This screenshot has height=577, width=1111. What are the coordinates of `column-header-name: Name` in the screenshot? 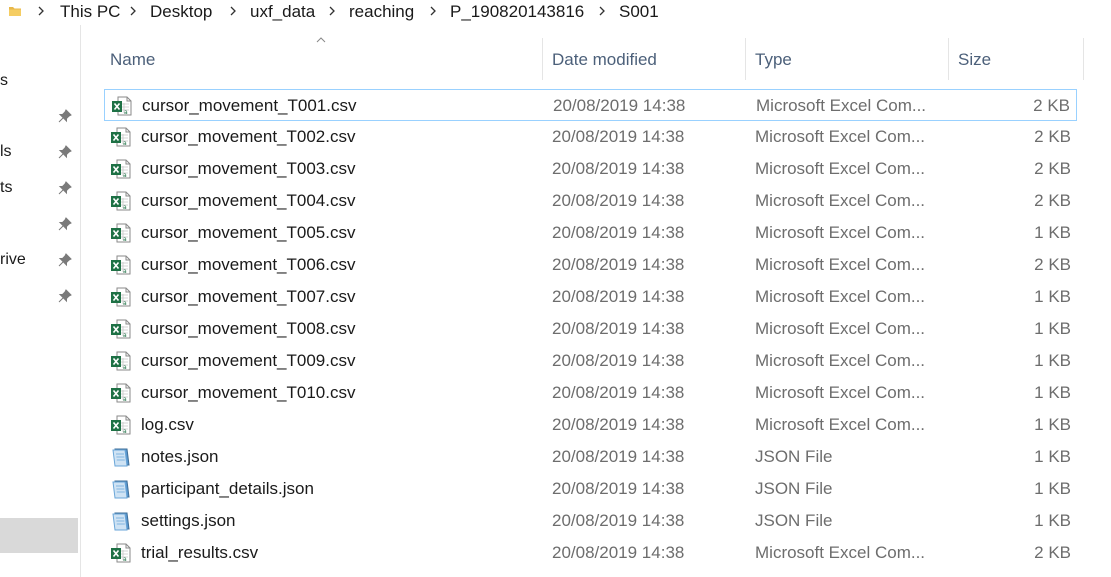 It's located at (323, 59).